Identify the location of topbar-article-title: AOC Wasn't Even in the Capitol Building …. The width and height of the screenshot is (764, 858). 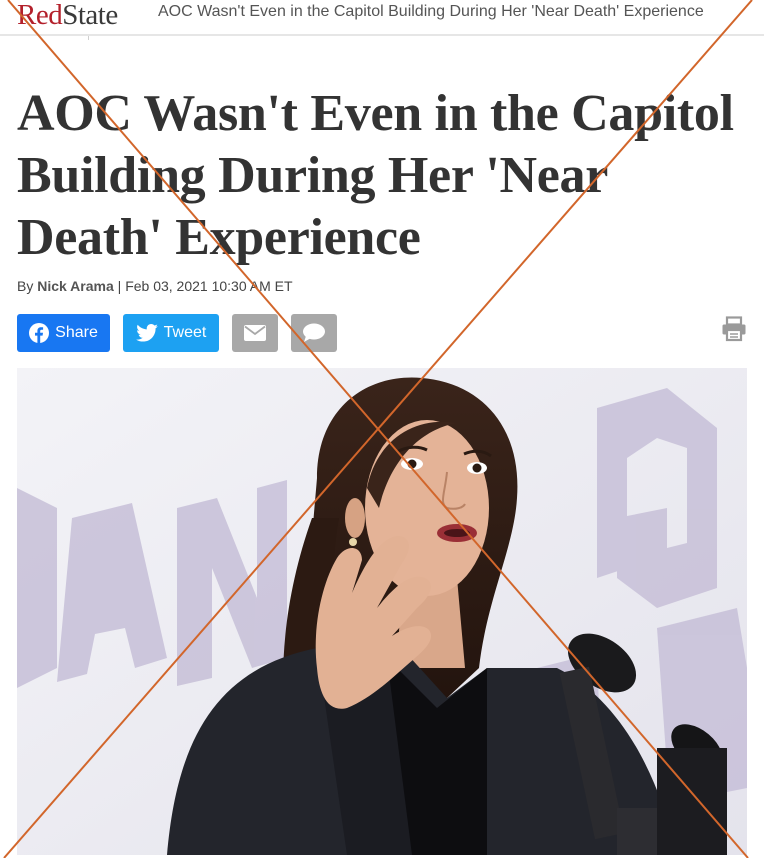
(431, 11).